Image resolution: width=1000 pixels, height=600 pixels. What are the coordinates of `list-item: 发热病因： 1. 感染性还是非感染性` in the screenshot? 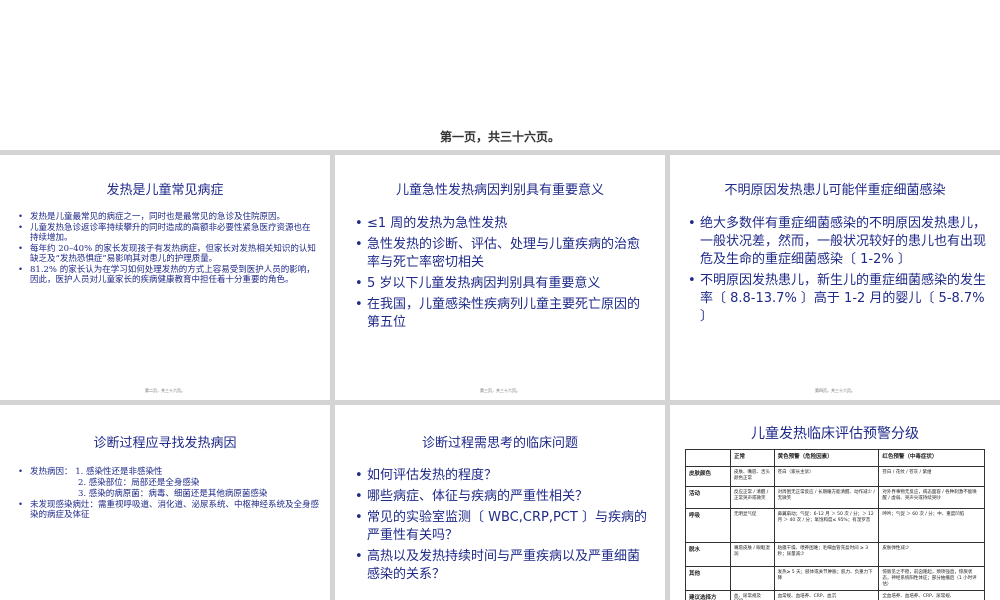 It's located at (170, 472).